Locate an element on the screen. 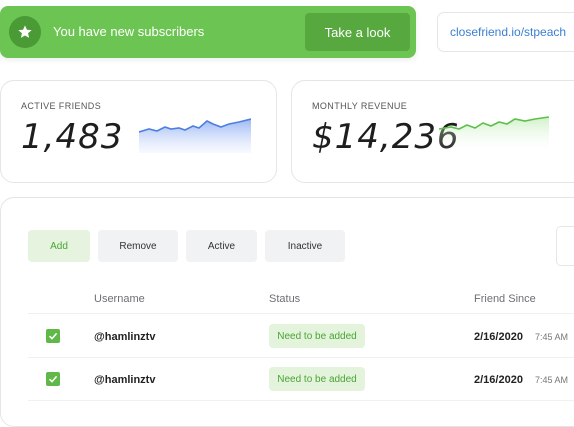 This screenshot has height=427, width=574. monthly-revenue-card: MONTHLY REVENUE $14,236 is located at coordinates (432, 131).